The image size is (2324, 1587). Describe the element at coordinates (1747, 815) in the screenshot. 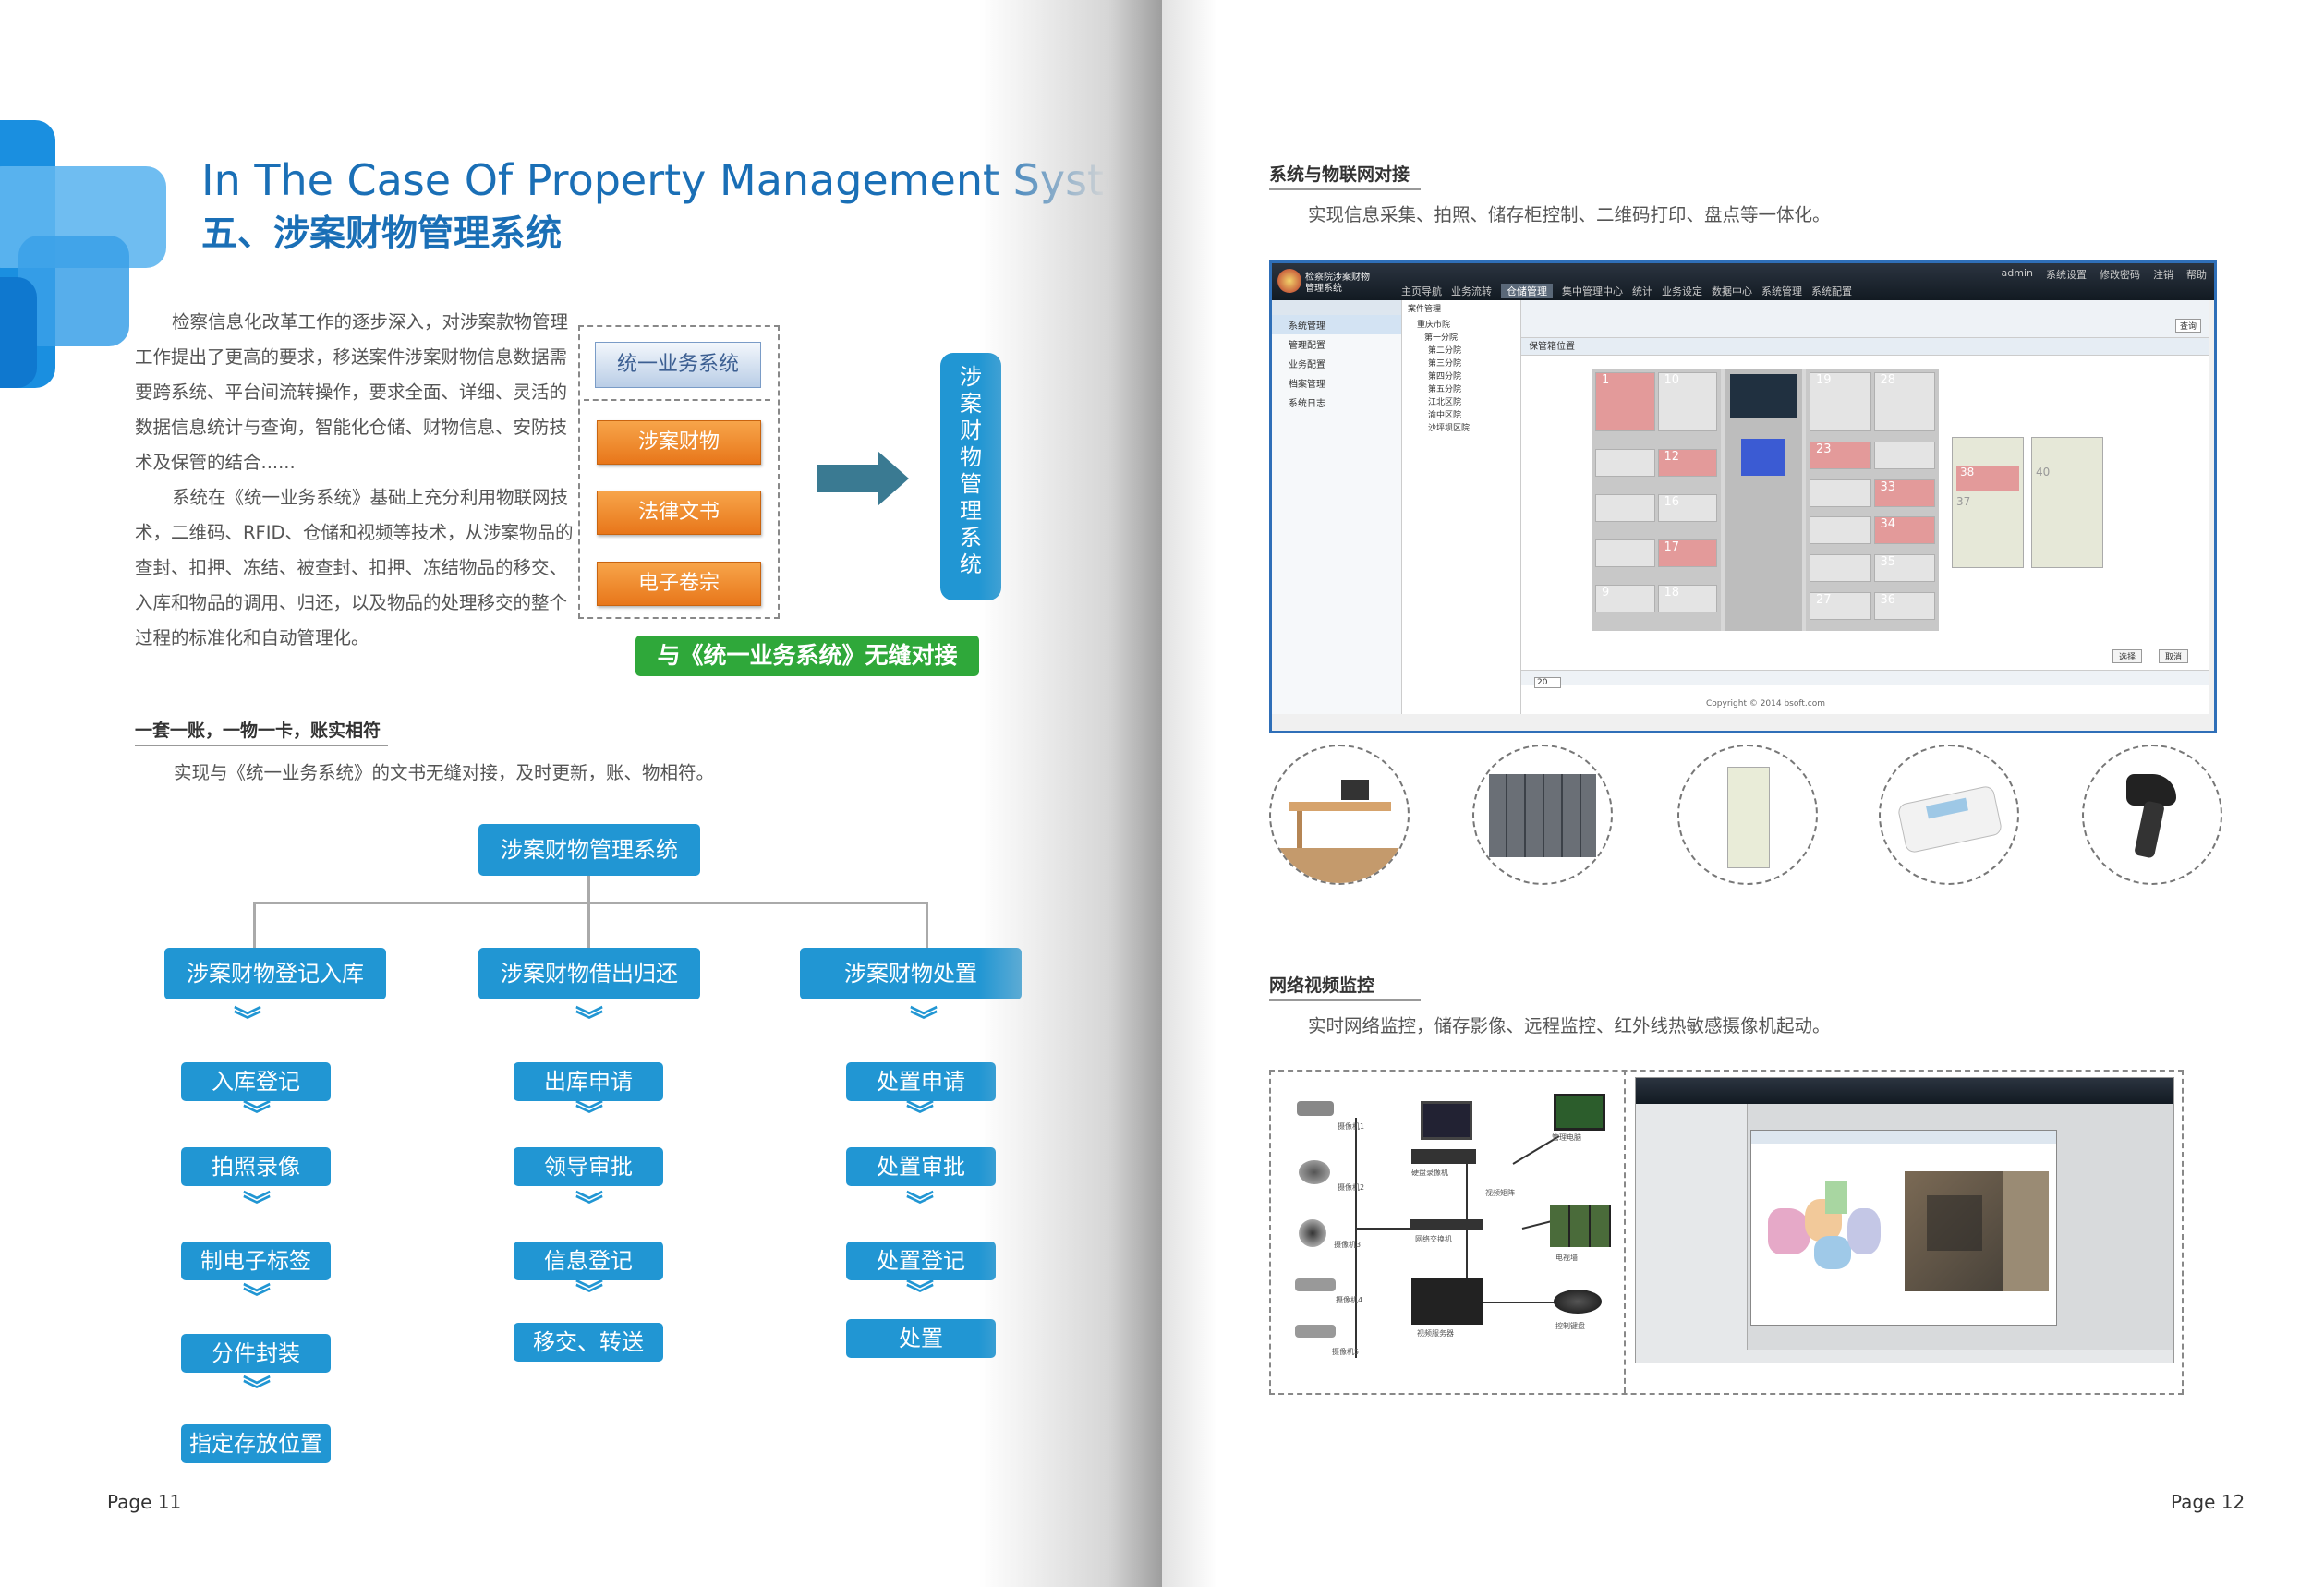

I see `device-file-cabinet` at that location.